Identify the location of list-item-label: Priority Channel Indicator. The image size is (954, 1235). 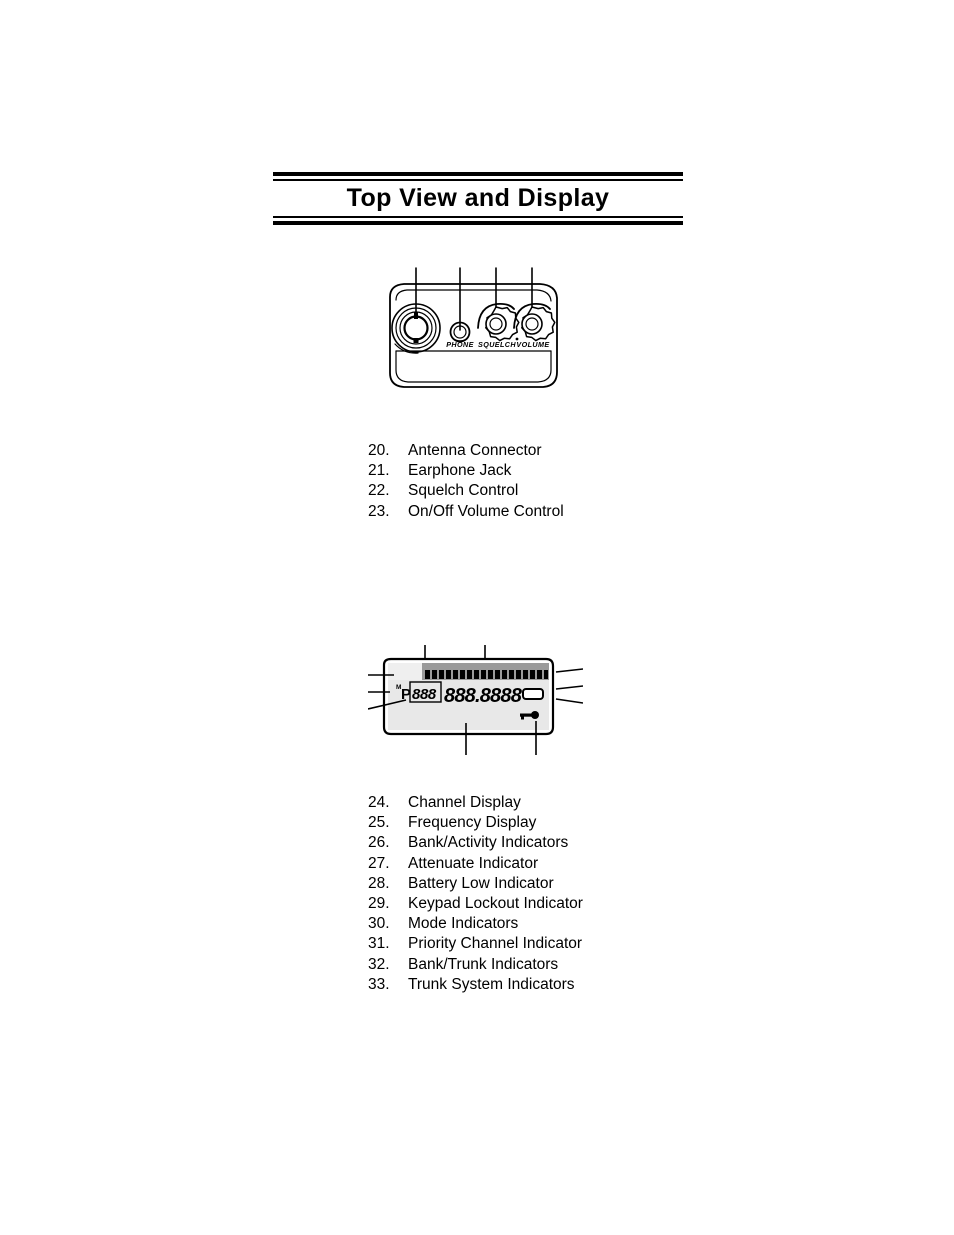
(495, 944).